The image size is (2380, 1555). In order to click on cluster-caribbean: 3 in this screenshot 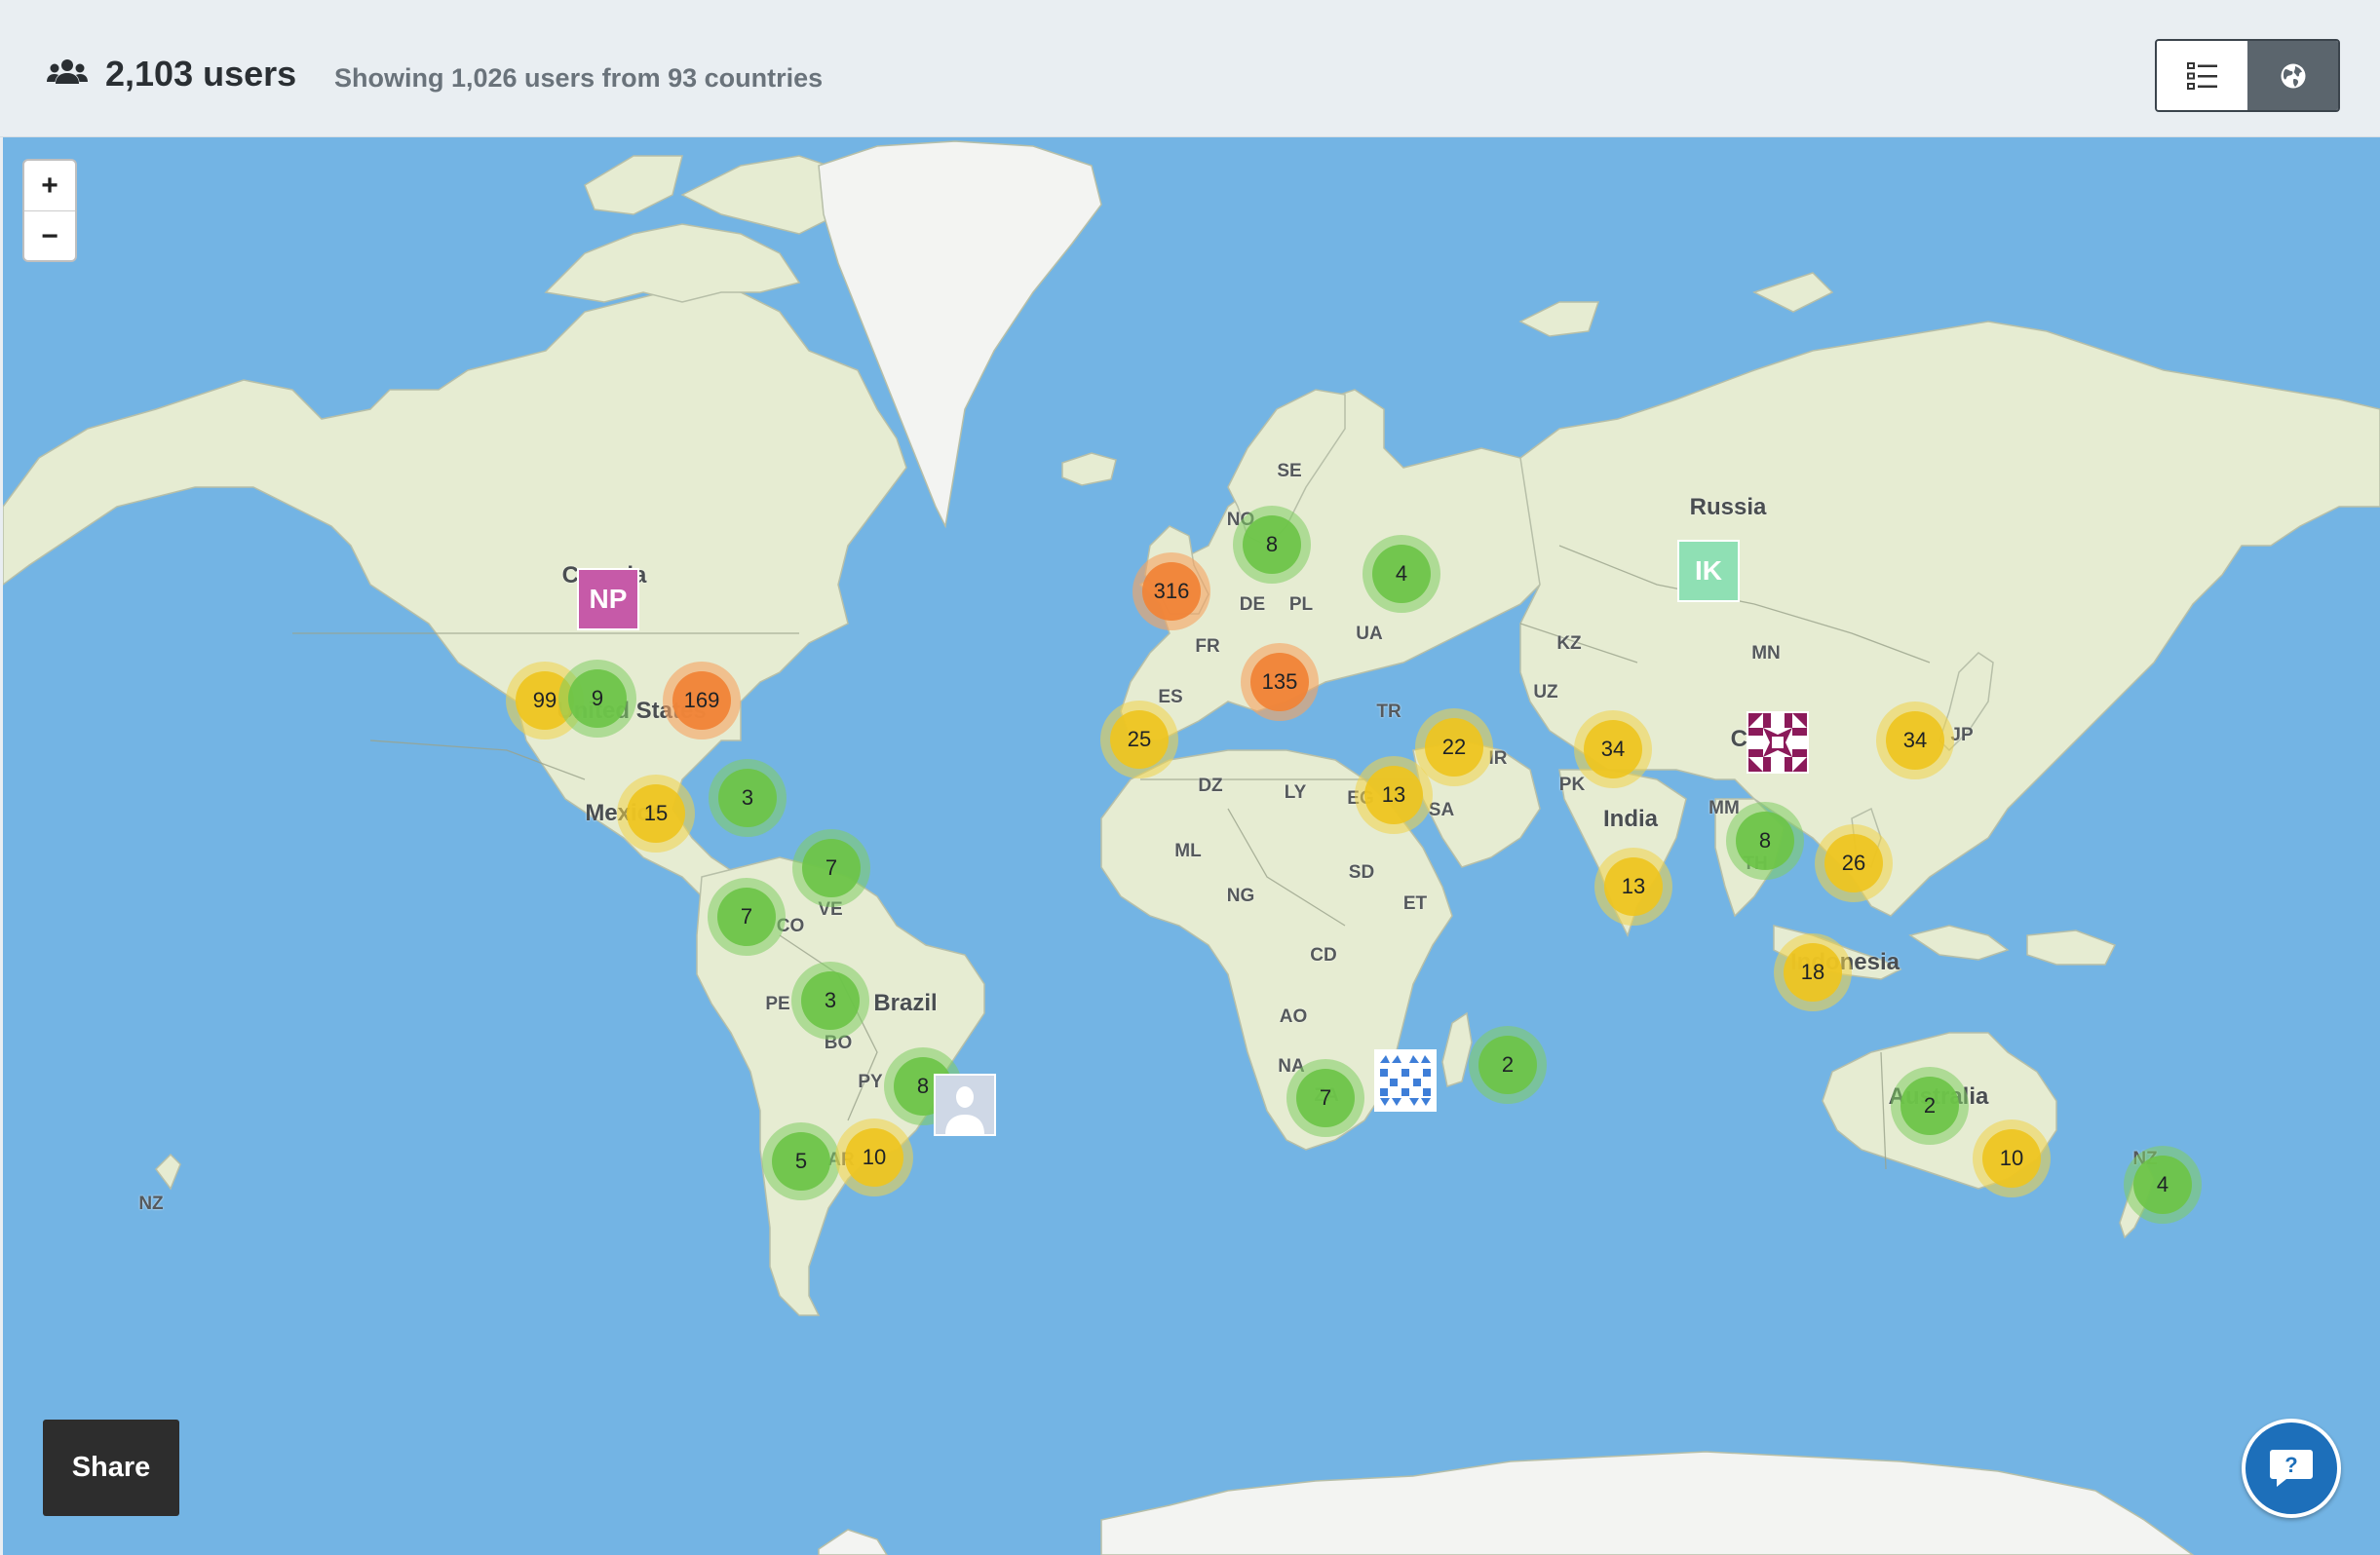, I will do `click(748, 798)`.